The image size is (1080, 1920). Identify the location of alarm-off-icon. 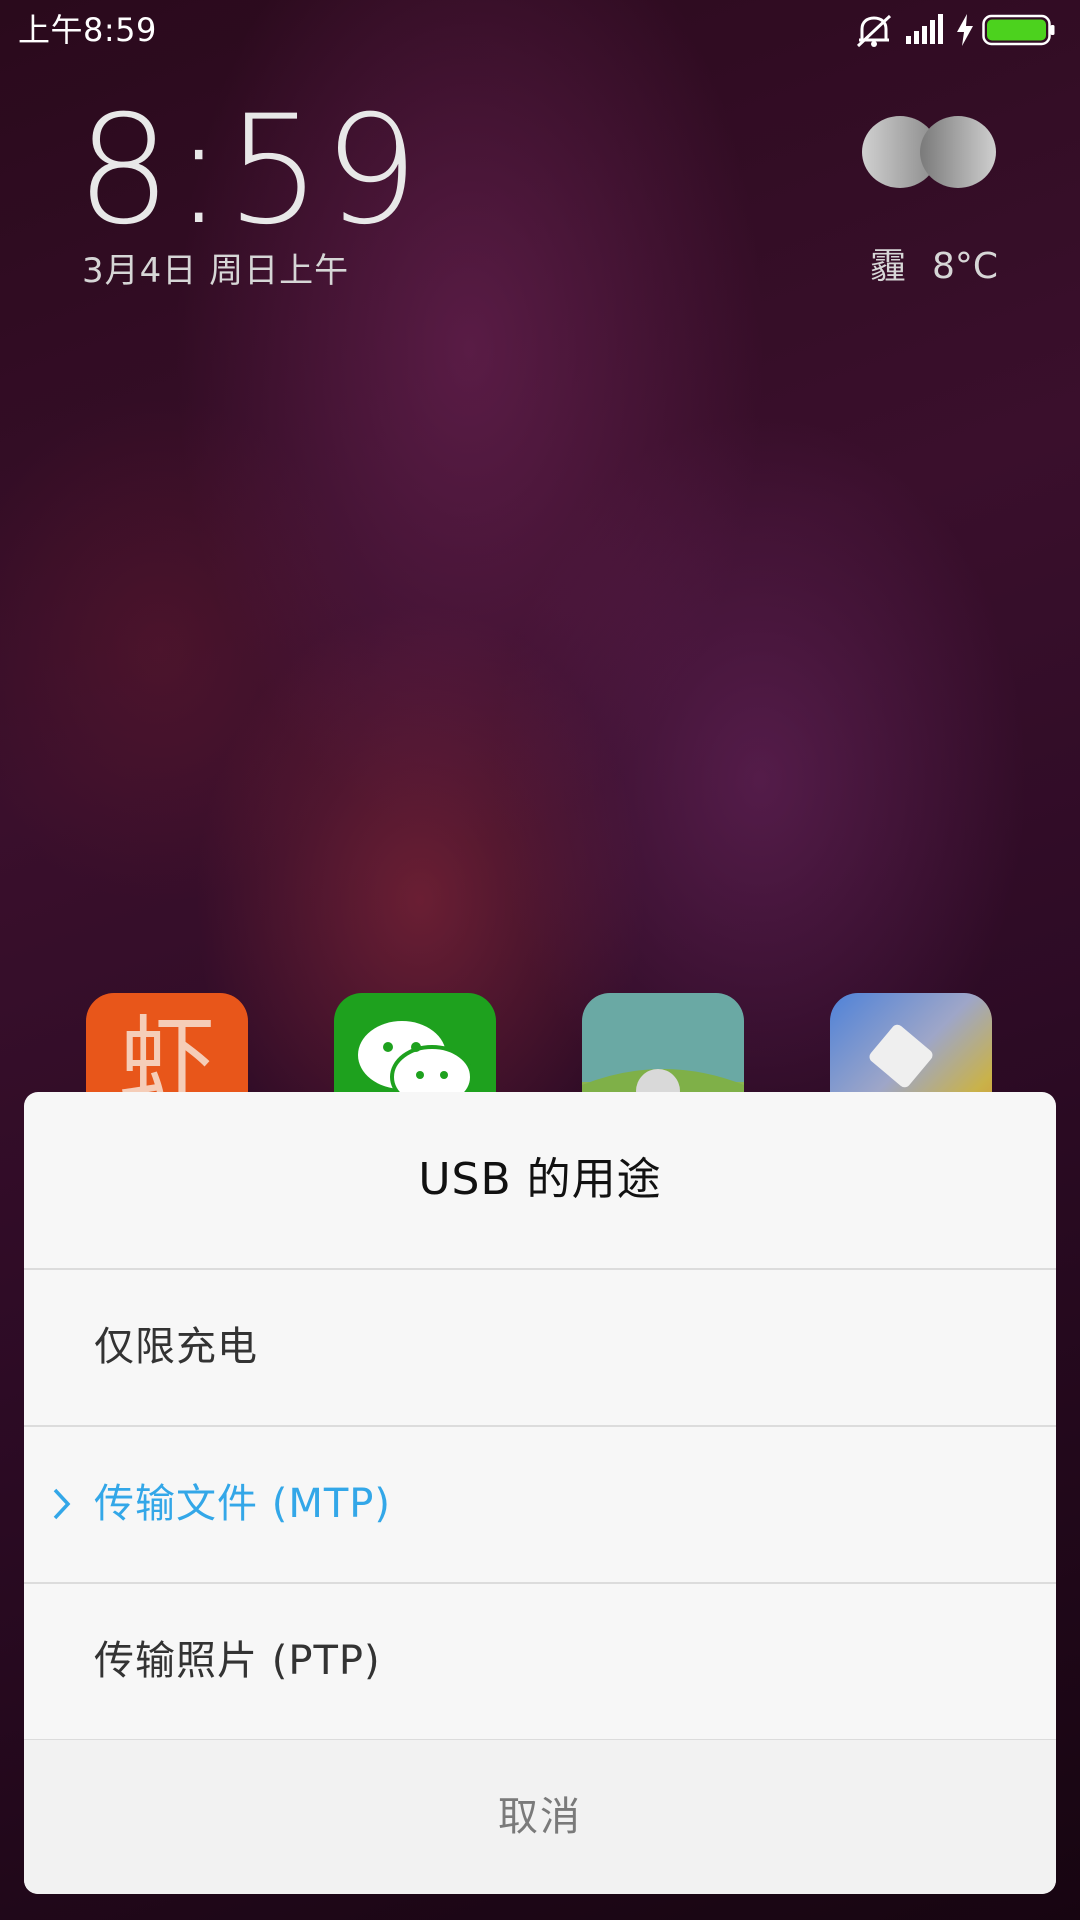
(874, 31).